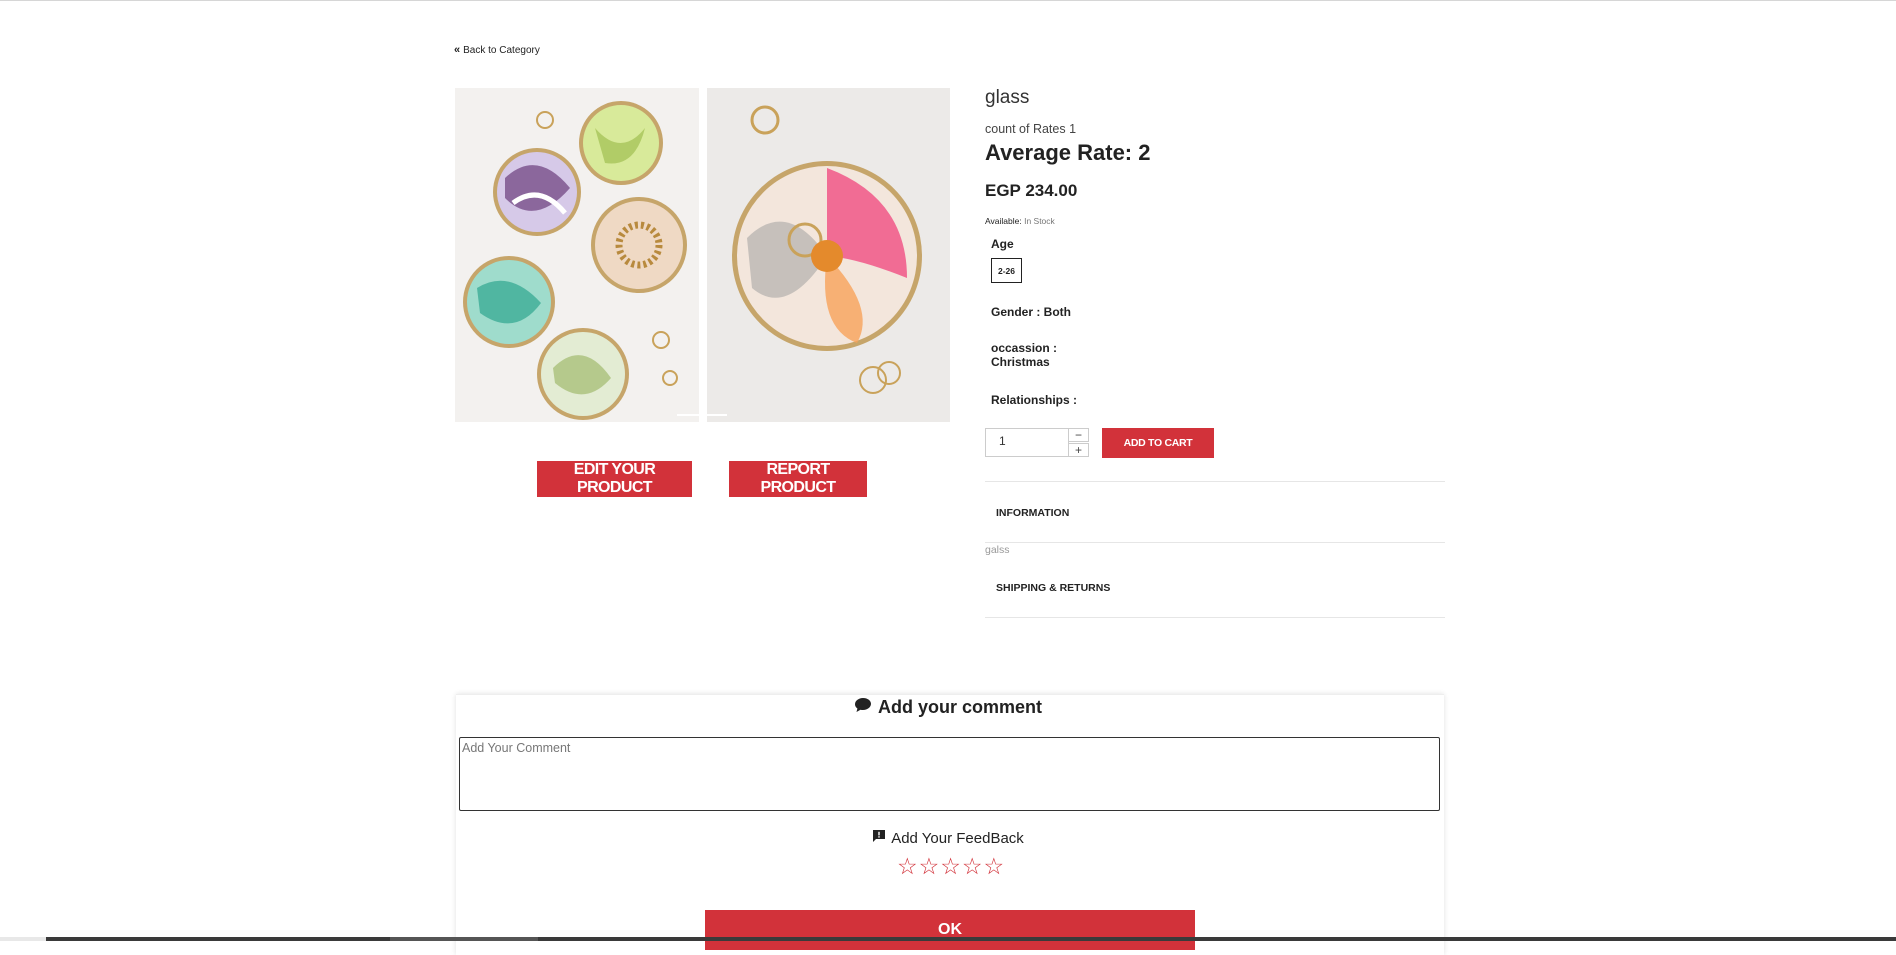  Describe the element at coordinates (1039, 221) in the screenshot. I see `availability-value: In Stock` at that location.